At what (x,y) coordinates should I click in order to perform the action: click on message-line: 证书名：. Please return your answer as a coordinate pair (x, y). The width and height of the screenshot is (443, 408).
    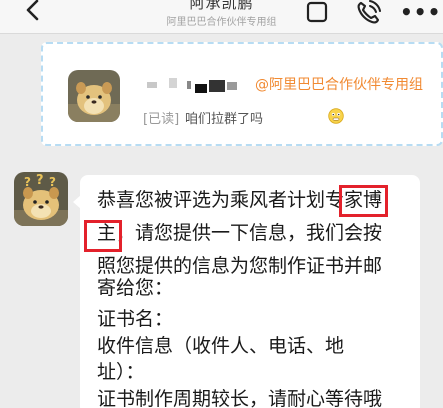
    Looking at the image, I should click on (135, 319).